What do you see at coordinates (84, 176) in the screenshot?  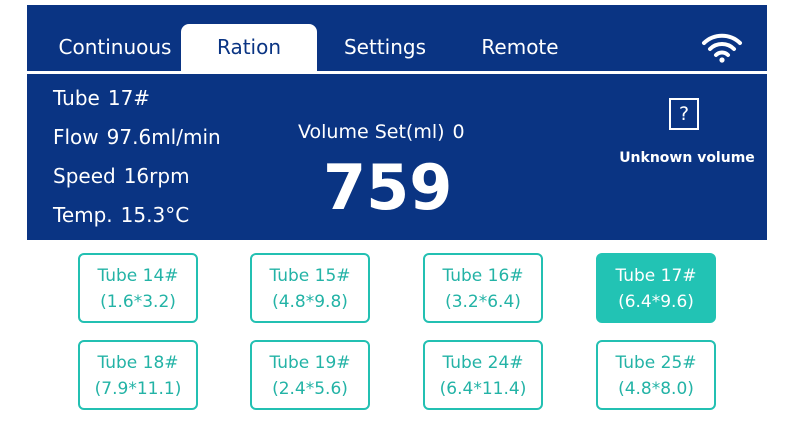 I see `speed-label: Speed` at bounding box center [84, 176].